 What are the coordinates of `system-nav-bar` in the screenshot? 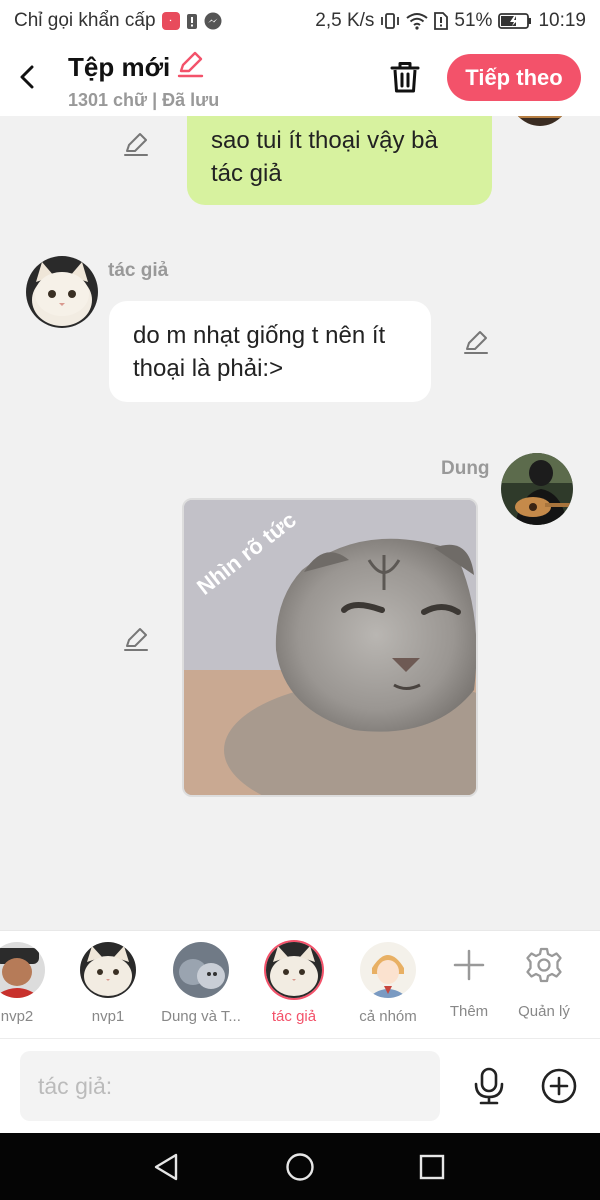 It's located at (300, 1166).